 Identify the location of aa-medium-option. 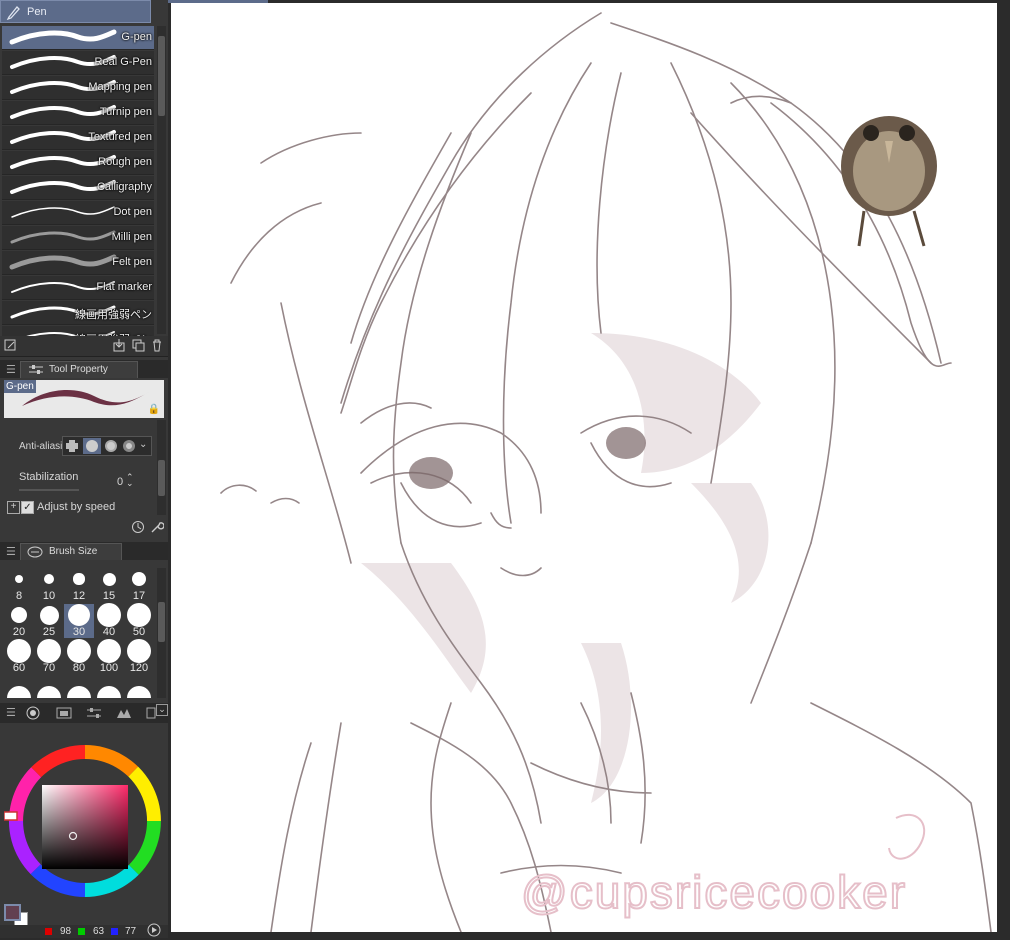
(111, 447).